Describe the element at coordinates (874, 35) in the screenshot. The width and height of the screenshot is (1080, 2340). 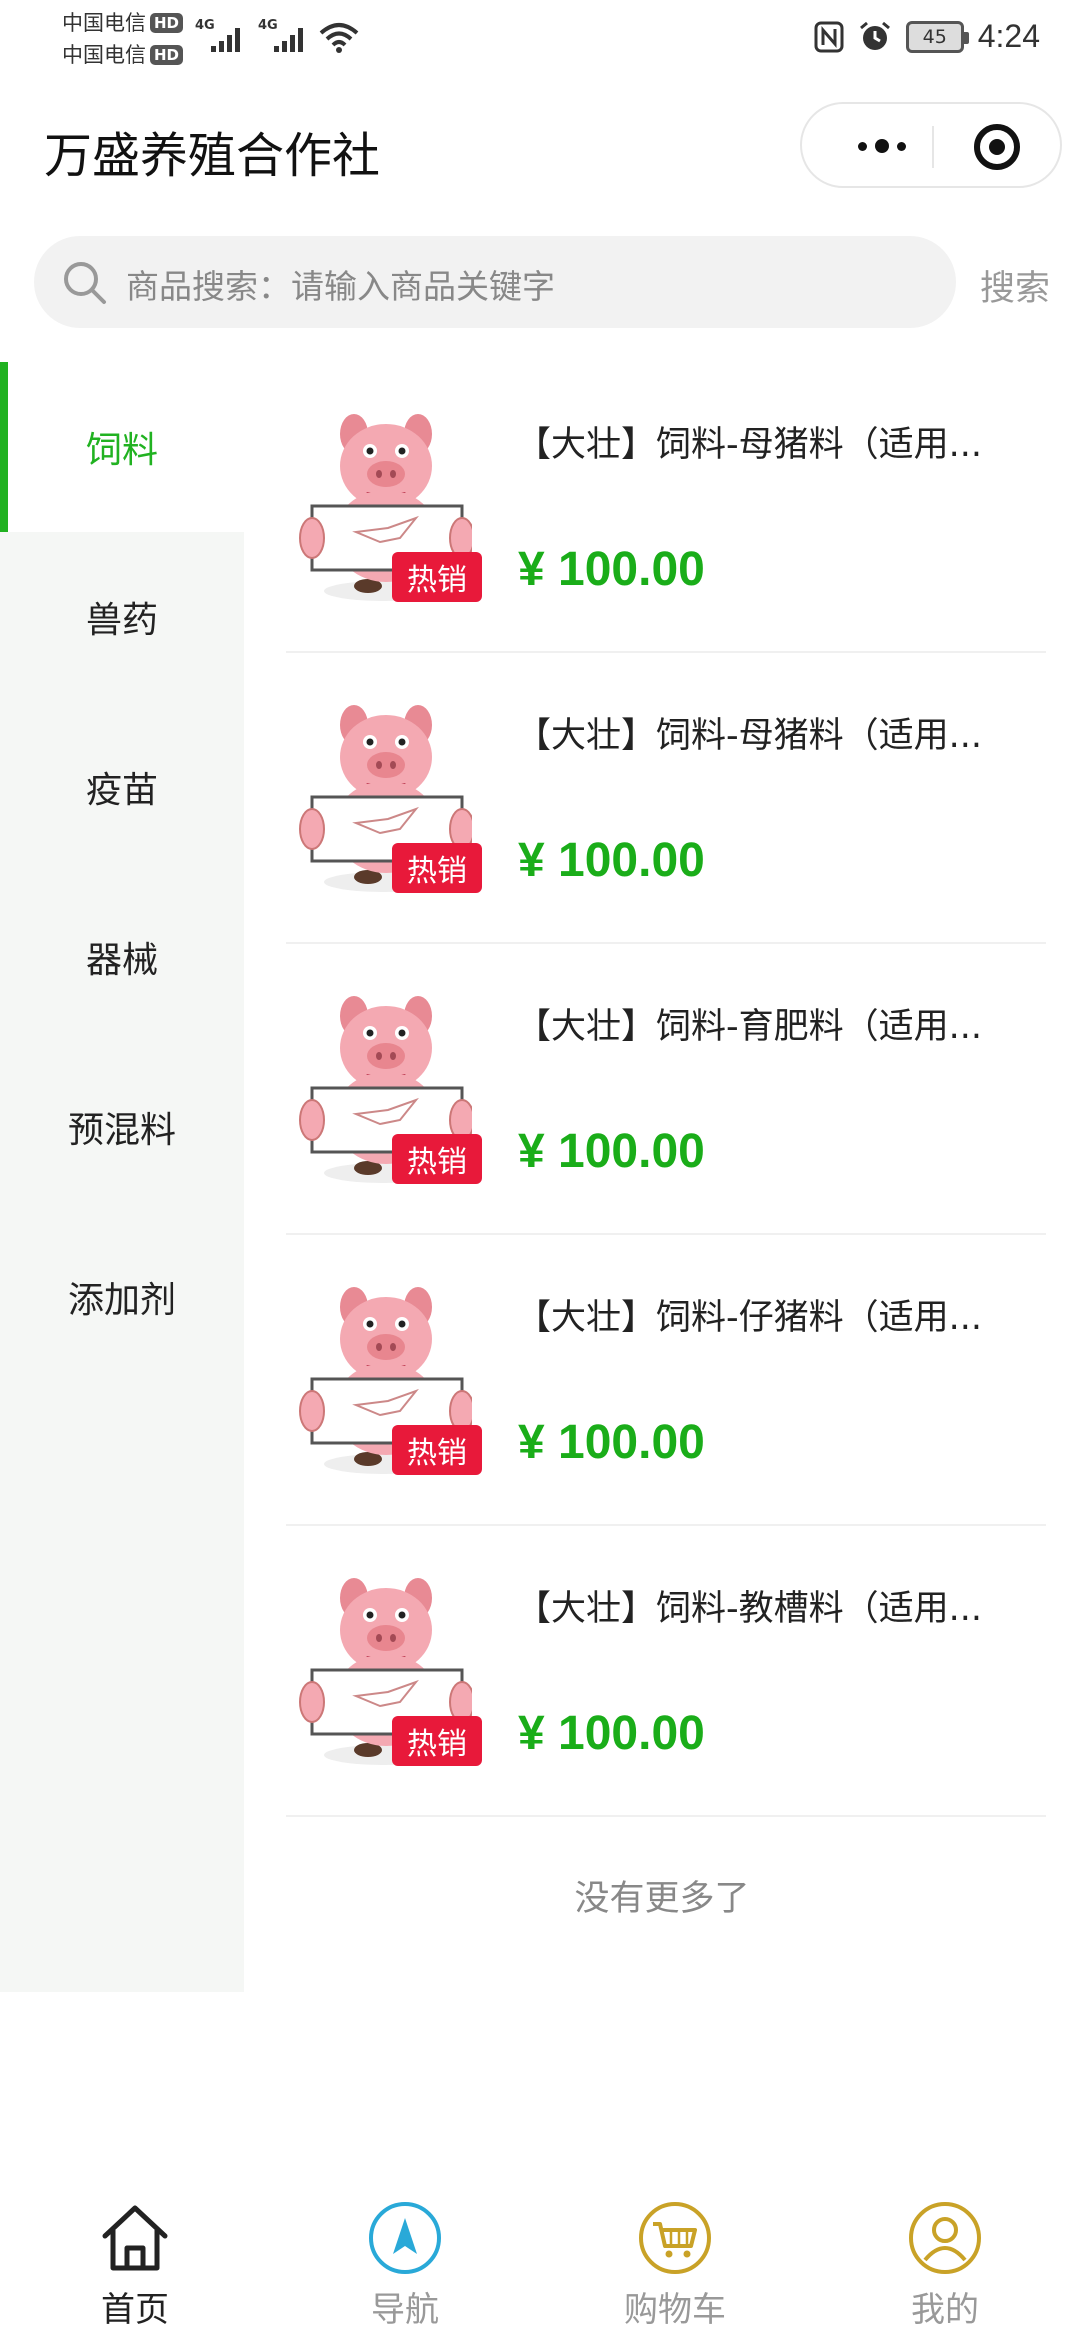
I see `alarm-icon` at that location.